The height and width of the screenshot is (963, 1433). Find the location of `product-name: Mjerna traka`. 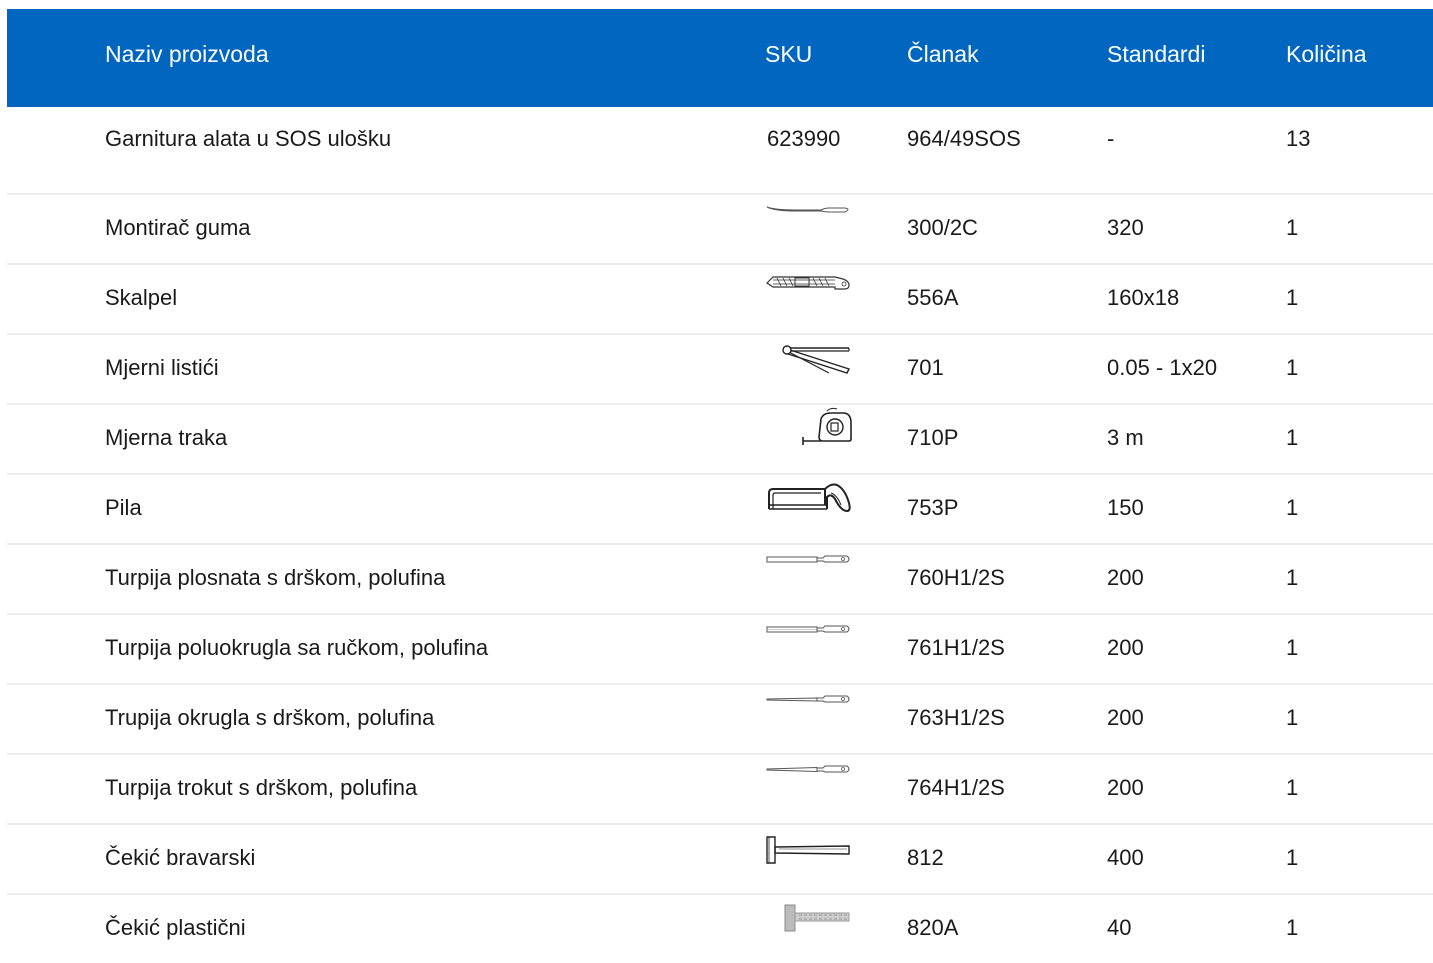

product-name: Mjerna traka is located at coordinates (166, 437).